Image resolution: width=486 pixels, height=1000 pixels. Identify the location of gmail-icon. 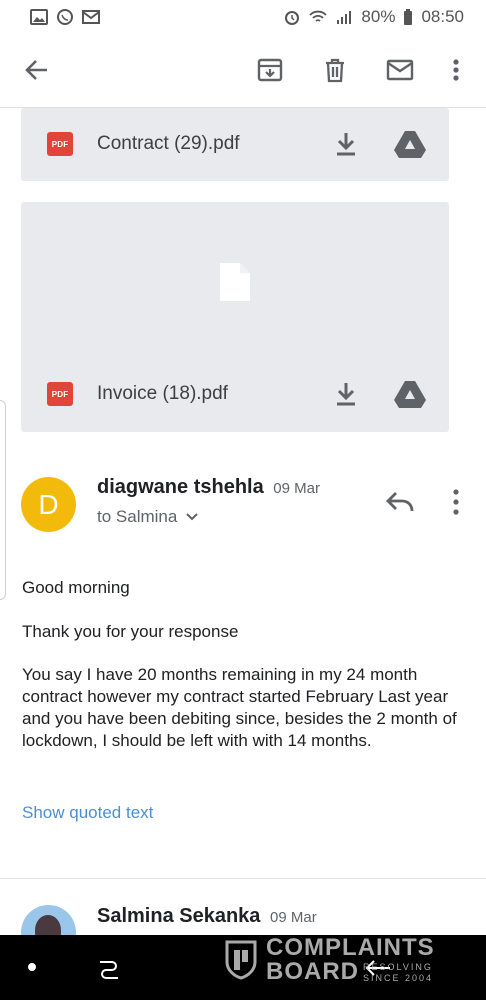
(91, 17).